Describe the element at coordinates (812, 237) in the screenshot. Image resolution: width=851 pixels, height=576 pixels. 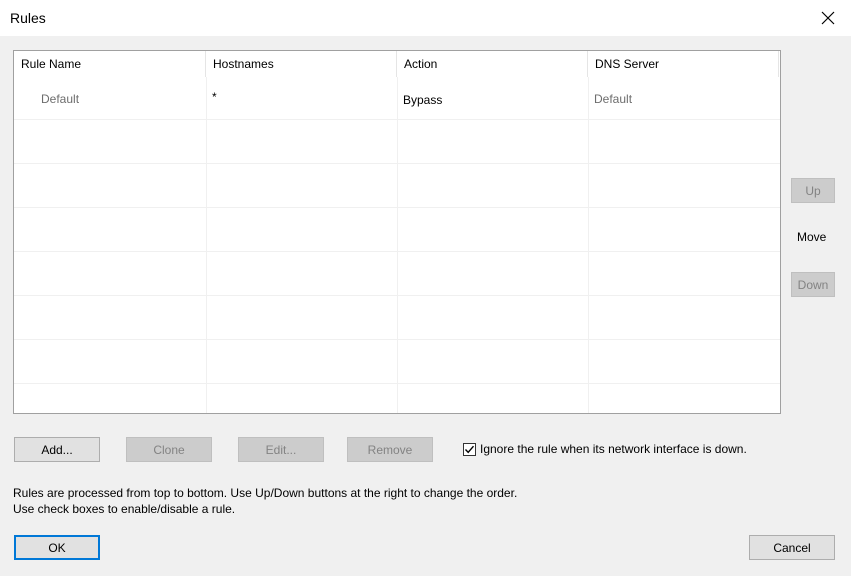
I see `move-label: Move` at that location.